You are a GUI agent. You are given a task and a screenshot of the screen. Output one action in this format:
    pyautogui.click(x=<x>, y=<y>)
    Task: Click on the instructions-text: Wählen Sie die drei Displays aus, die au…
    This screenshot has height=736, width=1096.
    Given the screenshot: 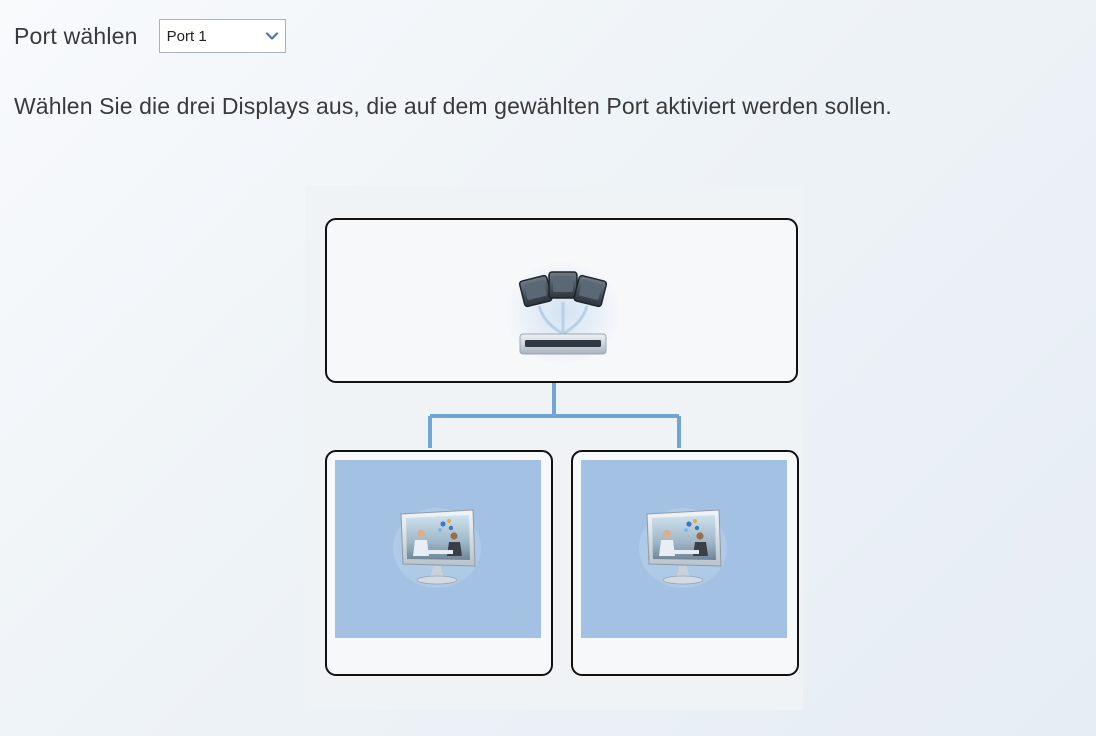 What is the action you would take?
    pyautogui.click(x=453, y=106)
    